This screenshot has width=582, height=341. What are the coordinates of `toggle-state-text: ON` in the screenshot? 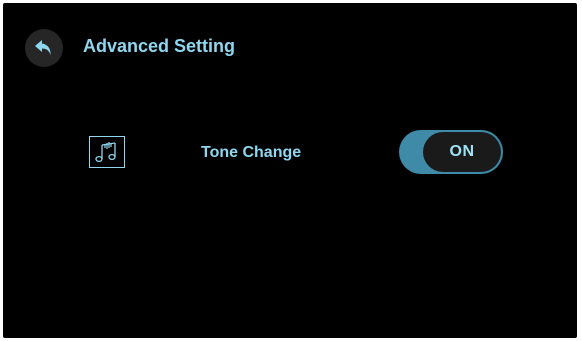 It's located at (462, 151).